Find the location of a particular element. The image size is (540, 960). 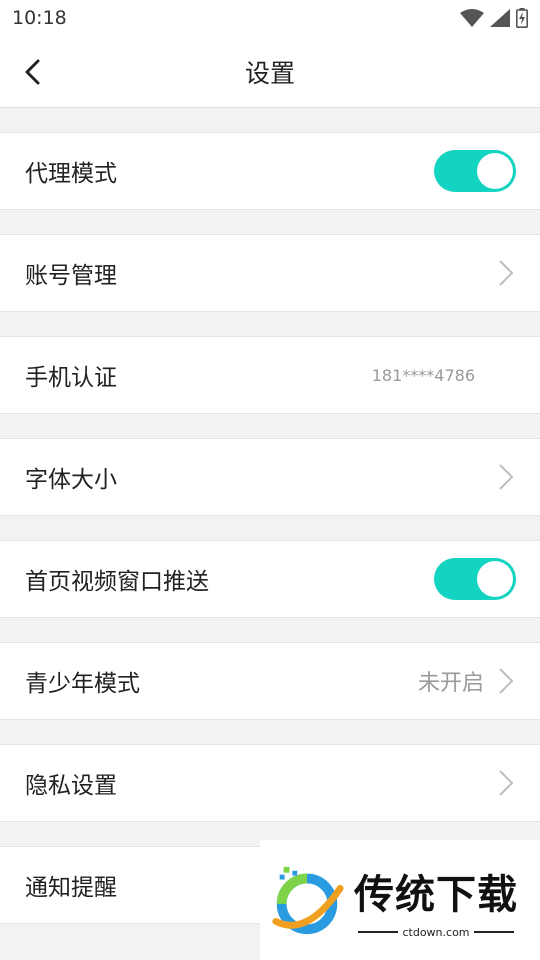

page-title: 设置 is located at coordinates (269, 73).